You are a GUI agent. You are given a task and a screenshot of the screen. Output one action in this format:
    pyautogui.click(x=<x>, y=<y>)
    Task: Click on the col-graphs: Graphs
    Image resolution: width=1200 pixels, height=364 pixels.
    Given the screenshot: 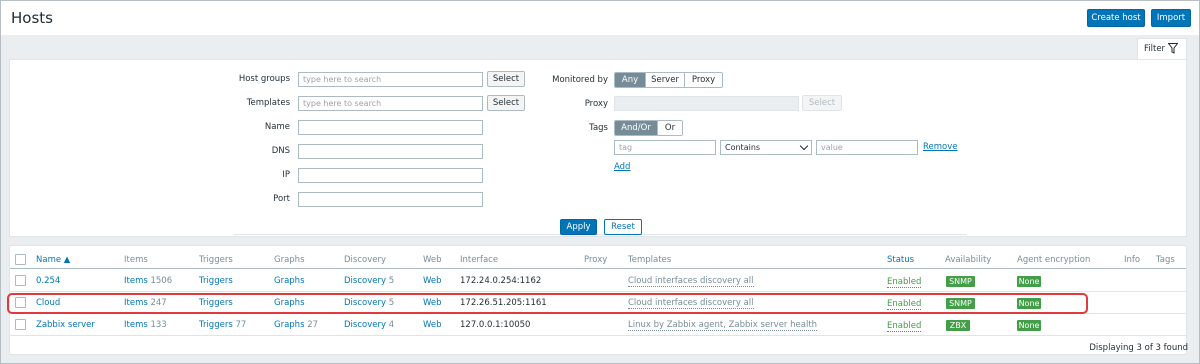 What is the action you would take?
    pyautogui.click(x=289, y=260)
    